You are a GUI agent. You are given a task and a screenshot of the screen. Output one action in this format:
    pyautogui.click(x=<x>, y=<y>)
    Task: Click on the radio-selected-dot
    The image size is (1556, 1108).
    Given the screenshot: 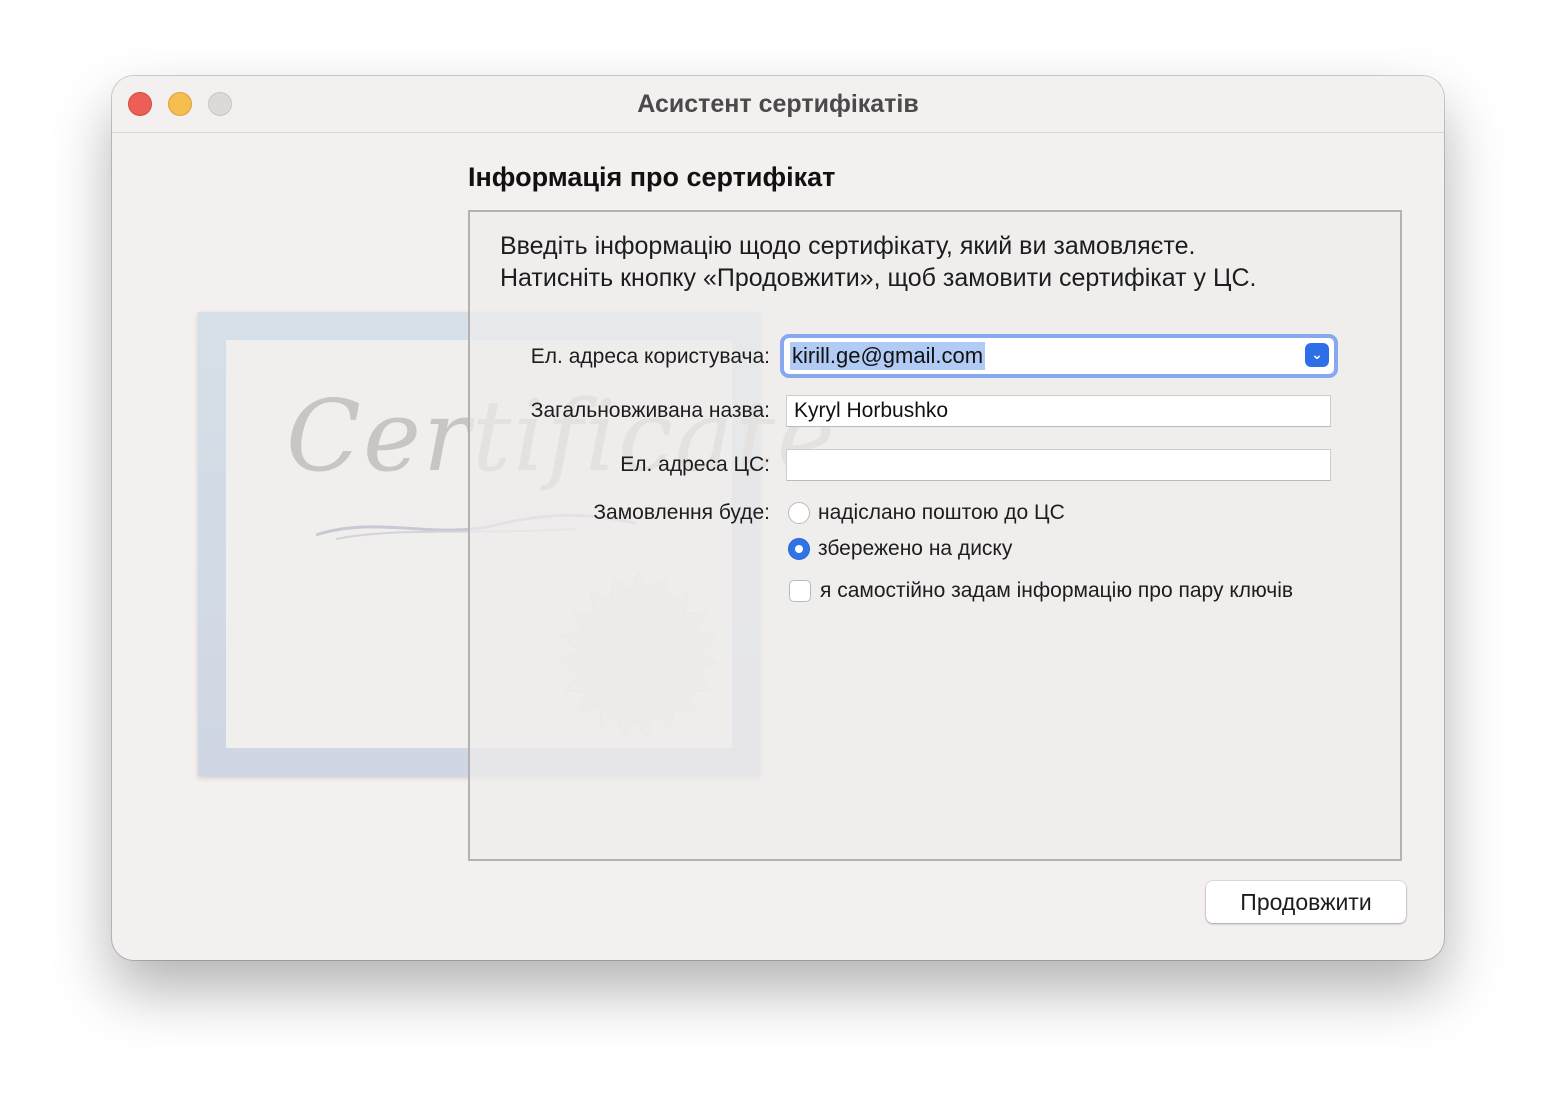 What is the action you would take?
    pyautogui.click(x=799, y=549)
    